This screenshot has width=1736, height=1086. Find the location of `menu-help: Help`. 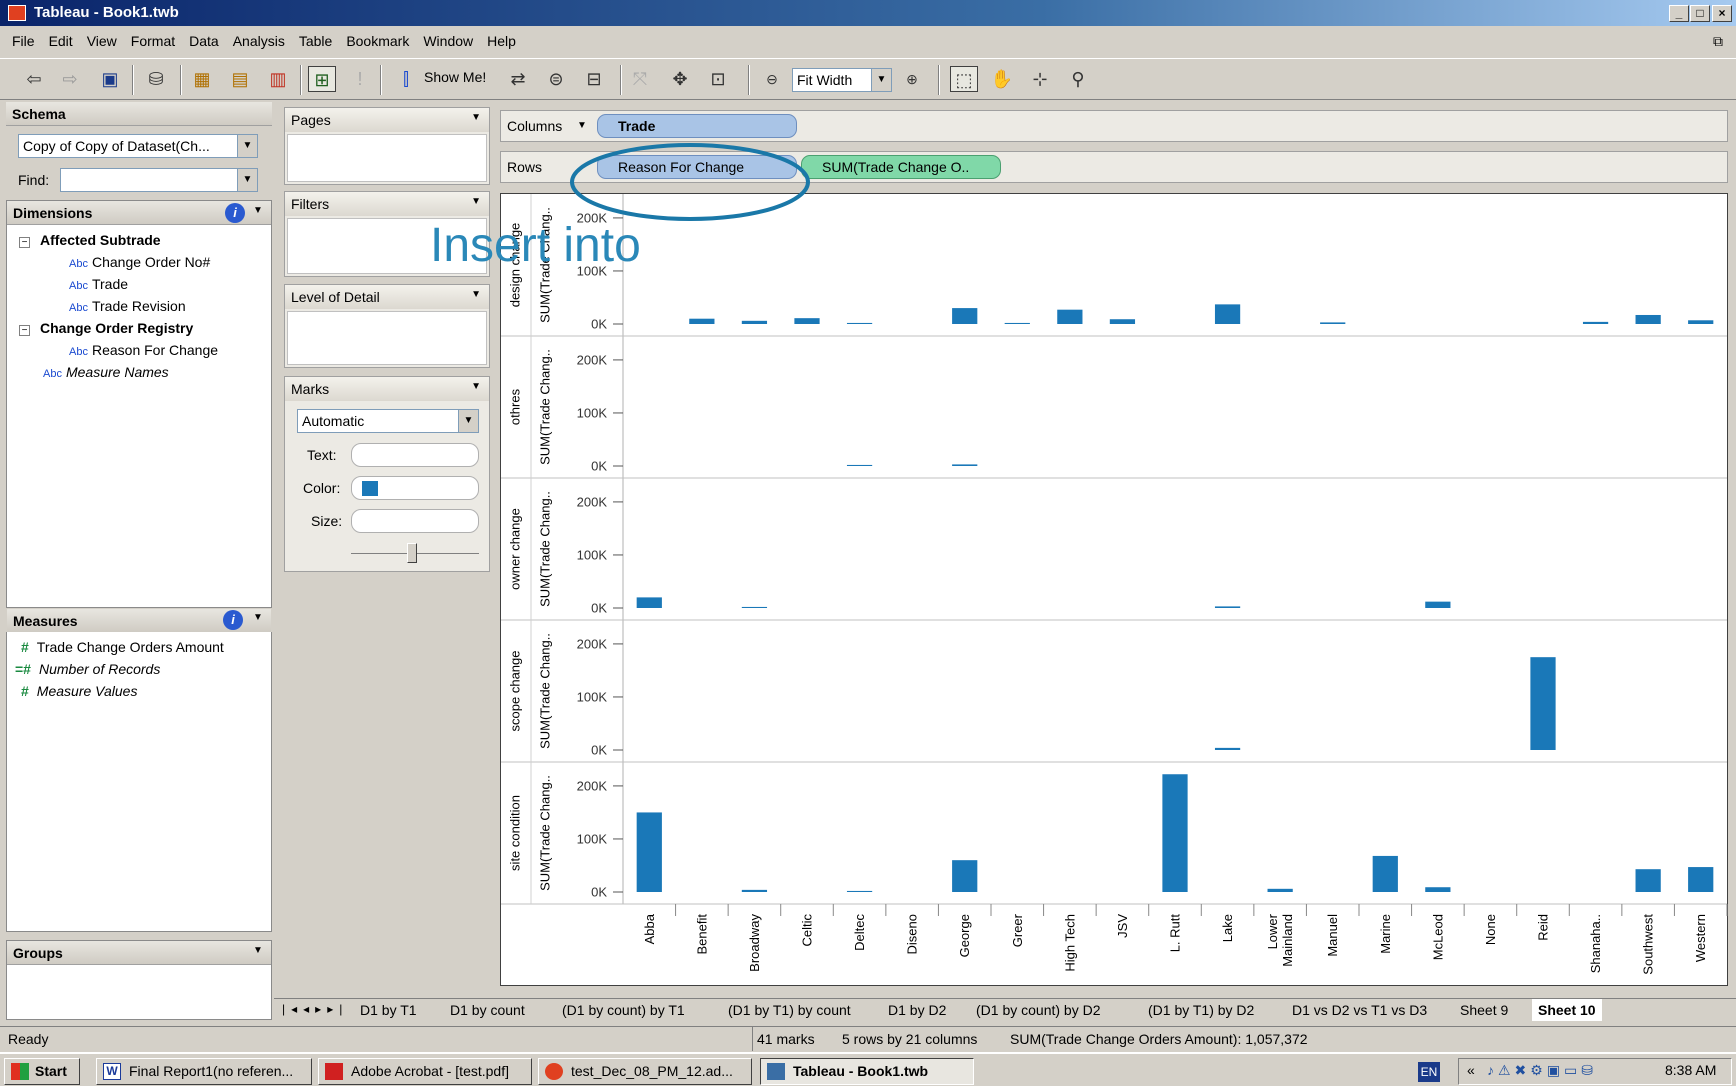

menu-help: Help is located at coordinates (501, 41).